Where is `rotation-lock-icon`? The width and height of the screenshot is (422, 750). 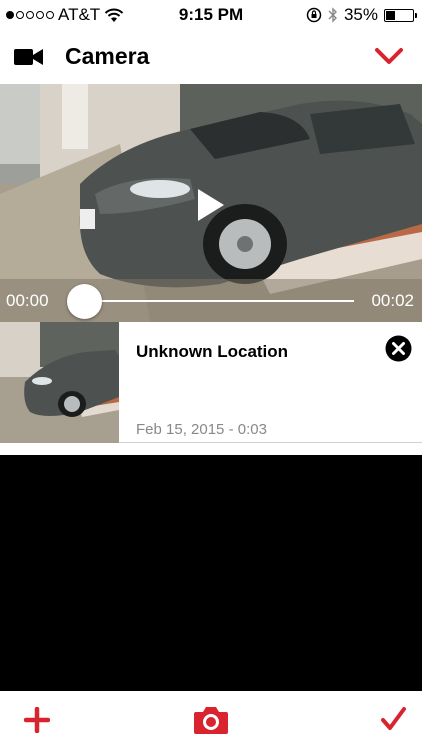 rotation-lock-icon is located at coordinates (314, 15).